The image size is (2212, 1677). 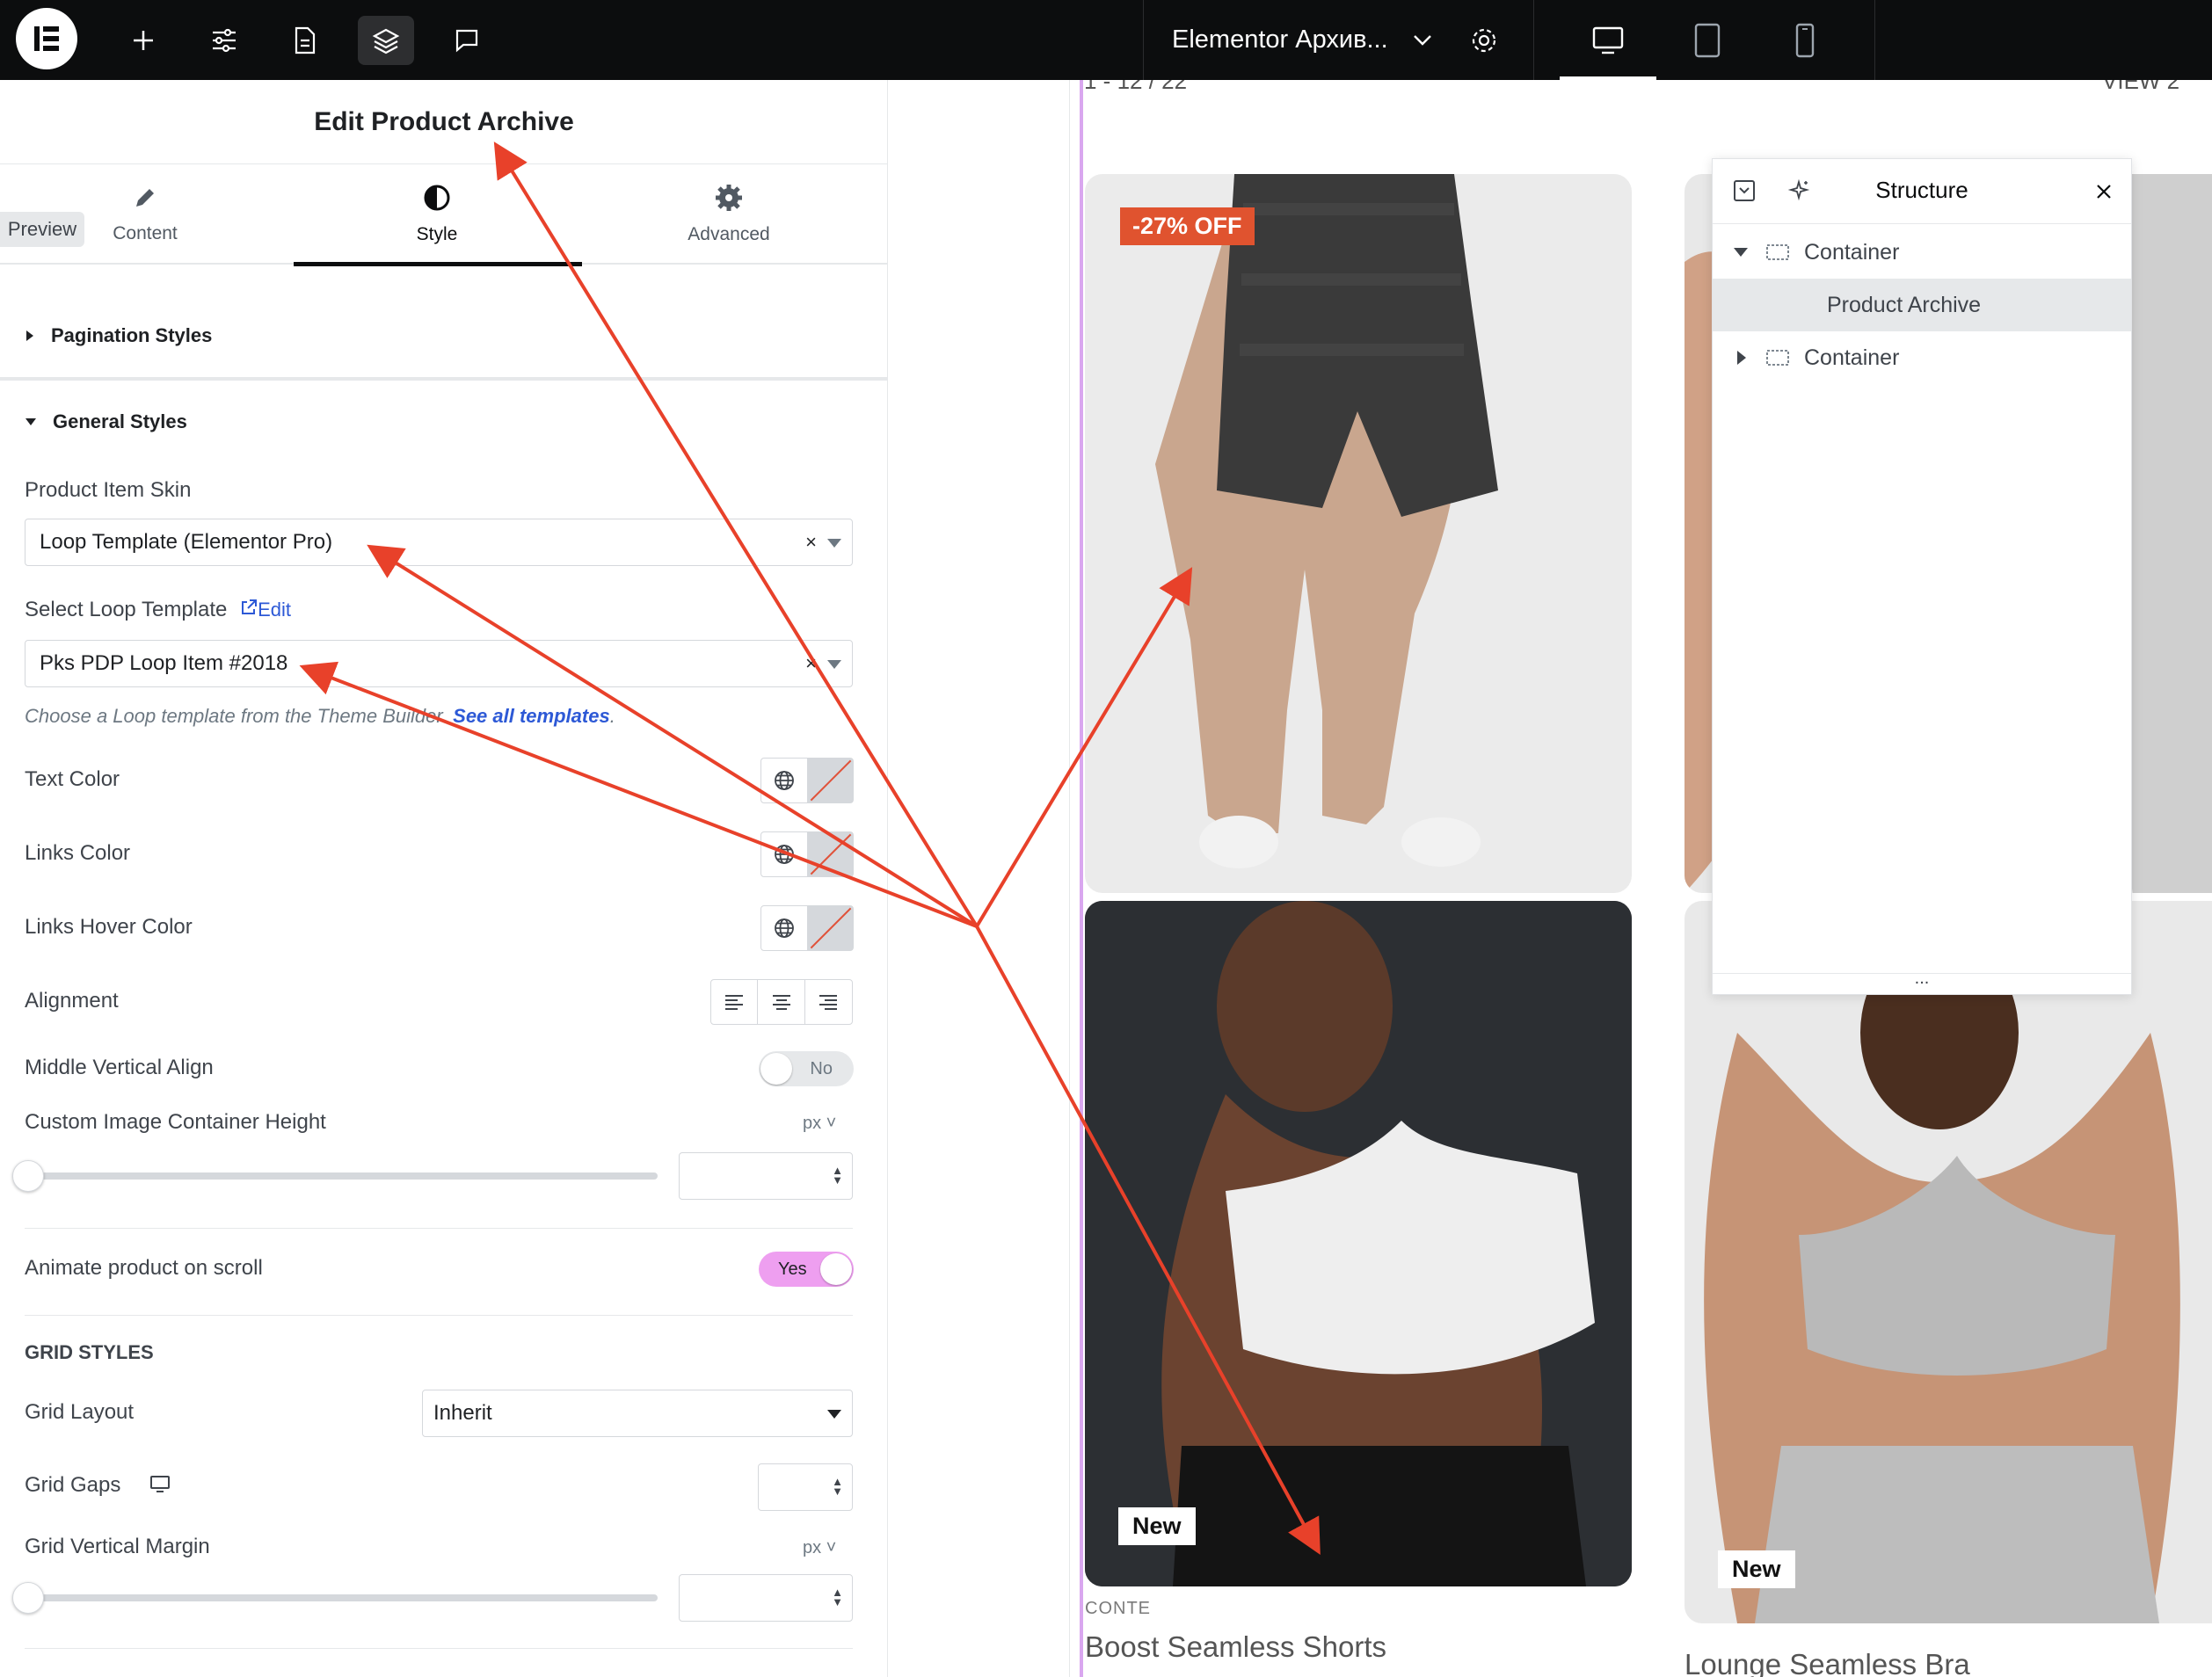 What do you see at coordinates (1484, 40) in the screenshot?
I see `document-settings-button` at bounding box center [1484, 40].